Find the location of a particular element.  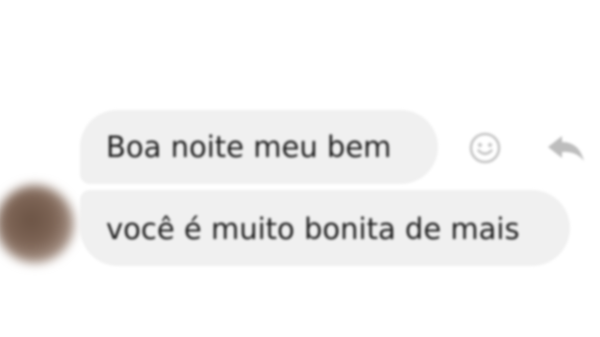

message-bubble: Boa noite meu bem is located at coordinates (259, 147).